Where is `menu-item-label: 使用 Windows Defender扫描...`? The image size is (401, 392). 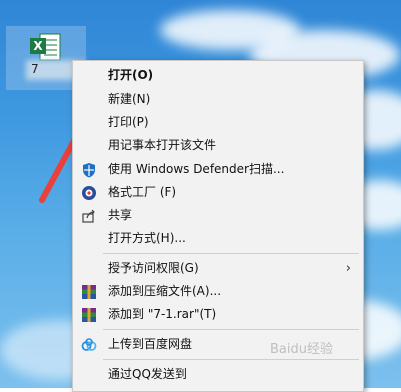
menu-item-label: 使用 Windows Defender扫描... is located at coordinates (196, 169).